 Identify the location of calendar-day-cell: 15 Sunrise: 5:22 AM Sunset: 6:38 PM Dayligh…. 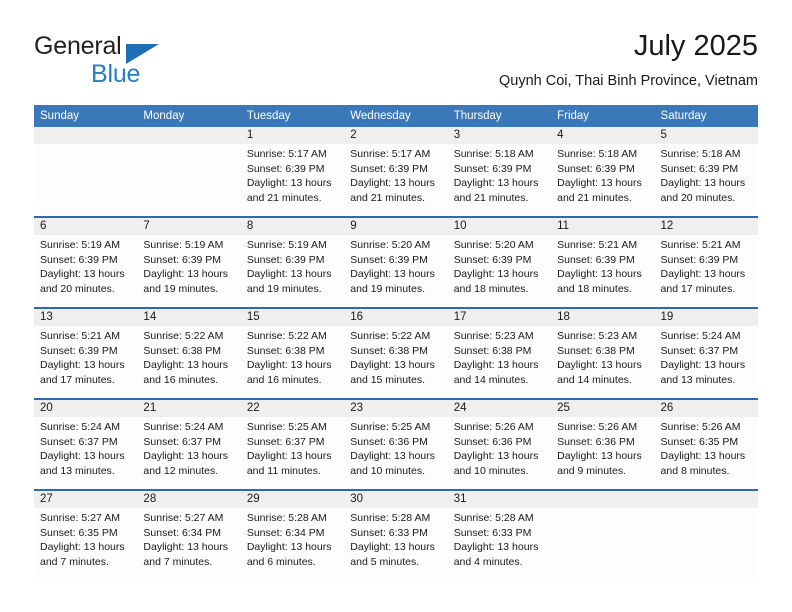
(292, 353).